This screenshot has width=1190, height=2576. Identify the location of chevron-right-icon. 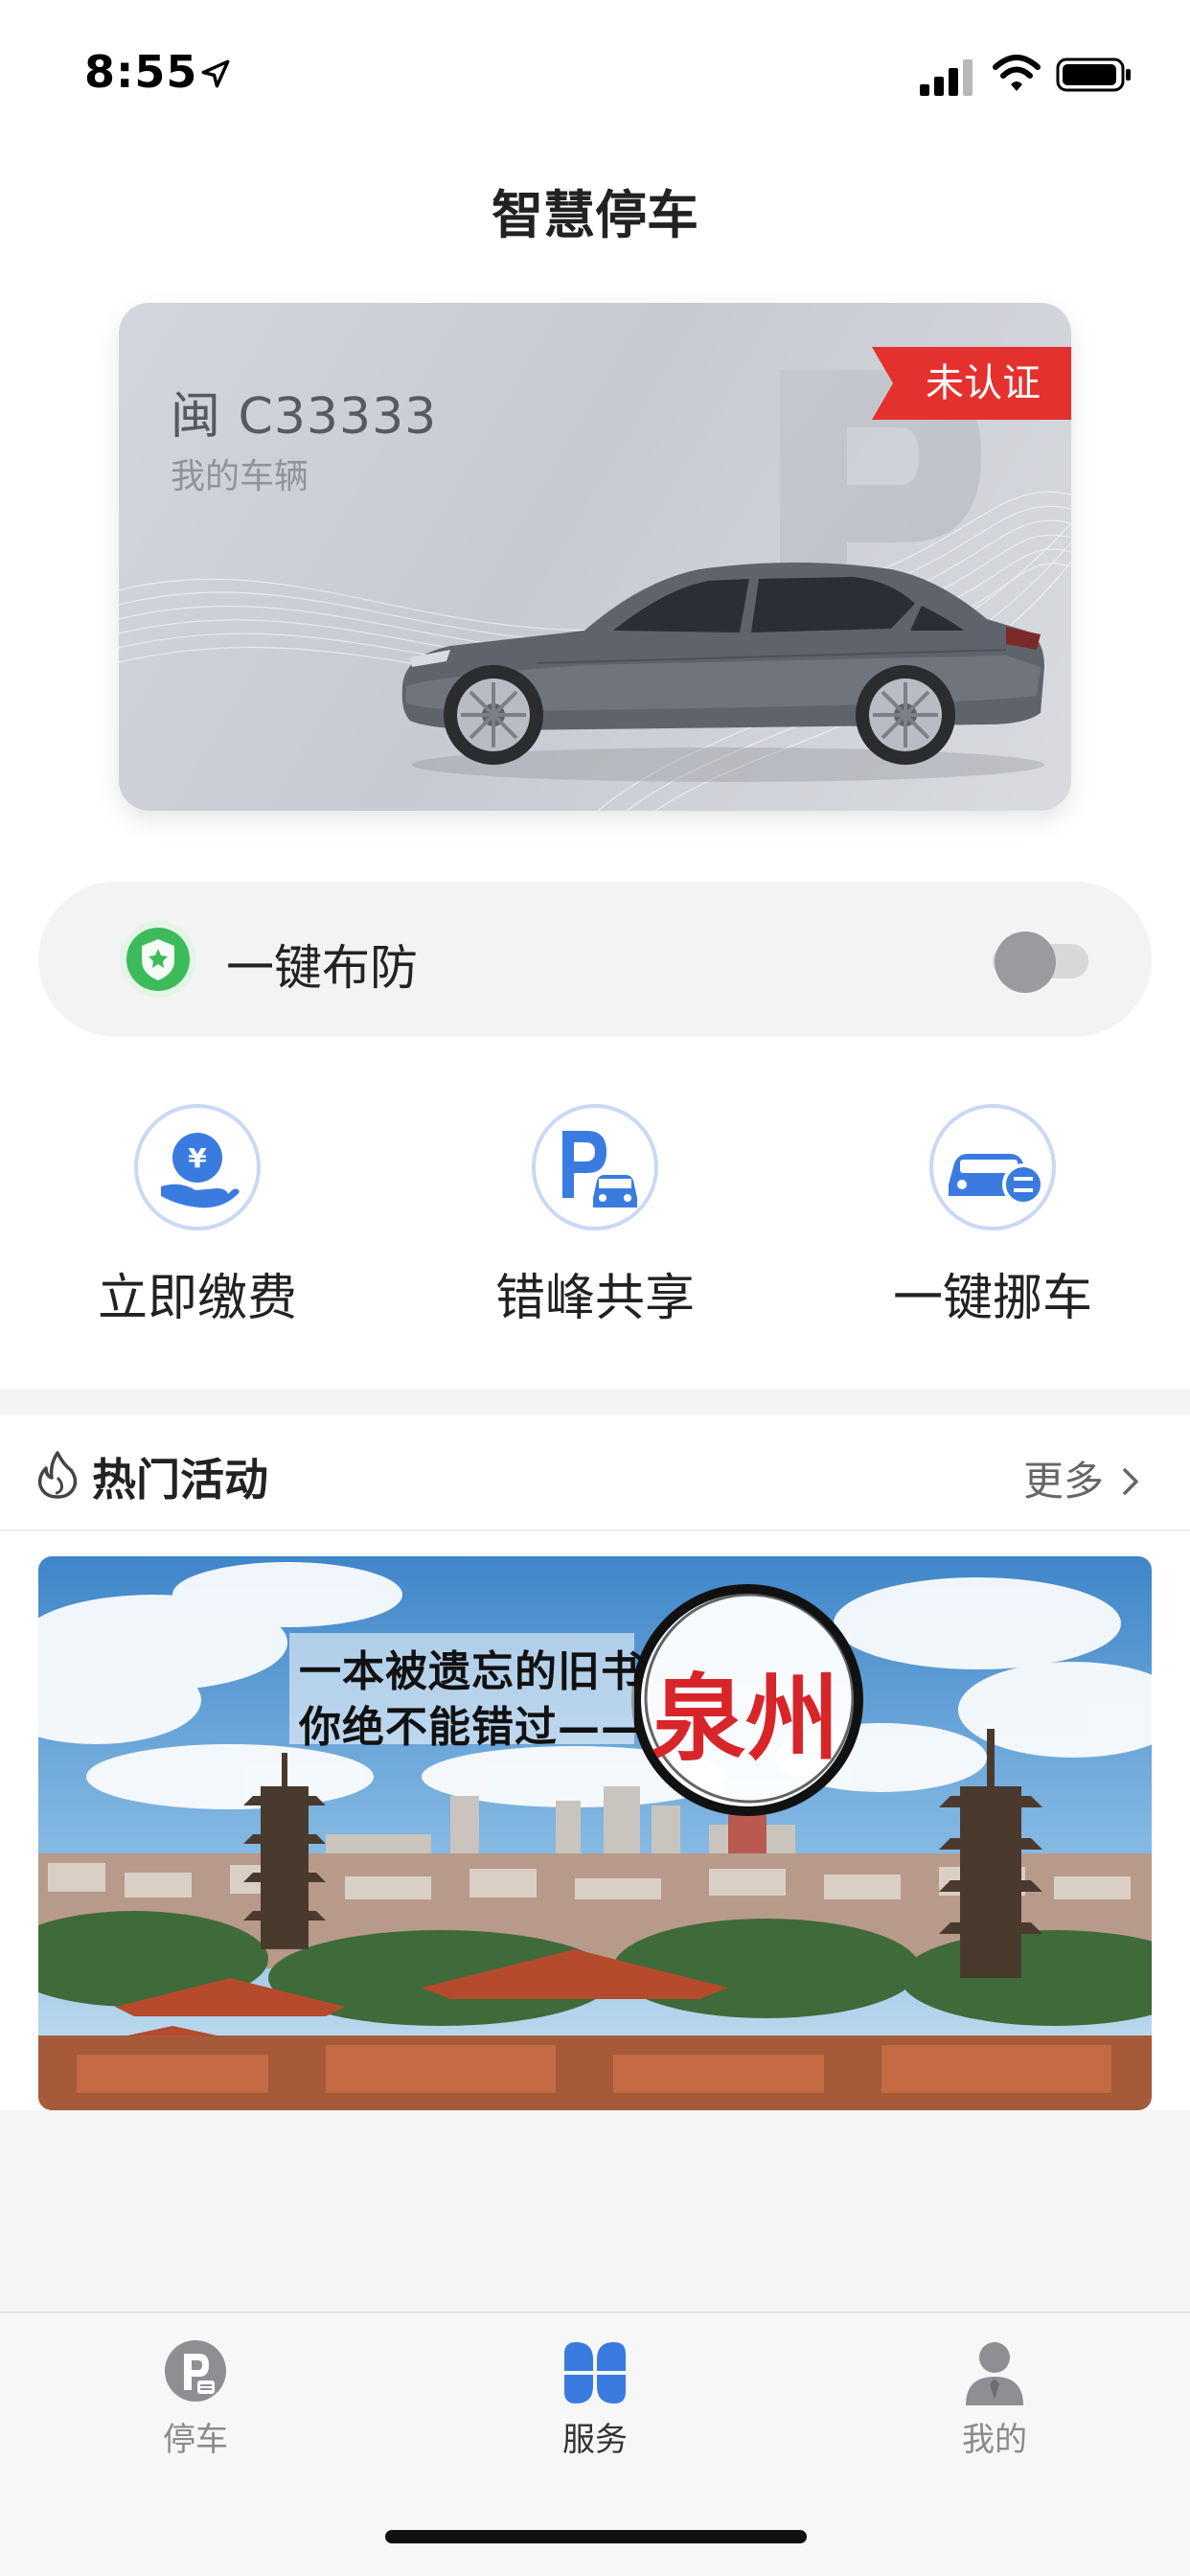
(1131, 1481).